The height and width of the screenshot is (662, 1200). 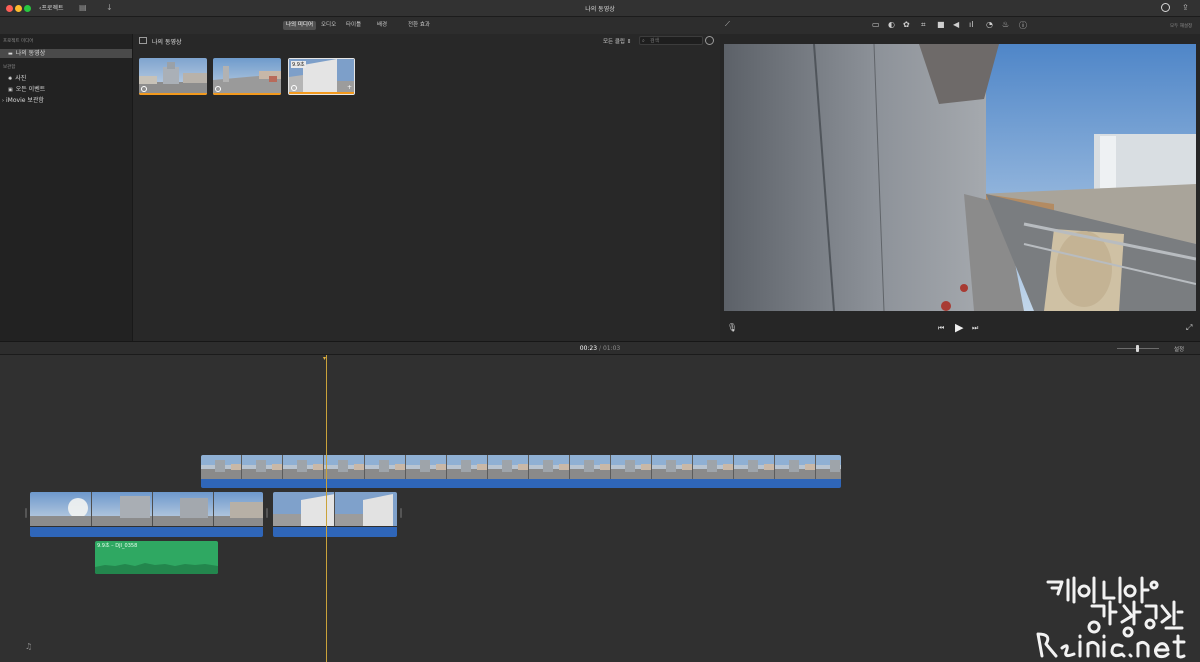 I want to click on speed-icon: ◔, so click(x=989, y=24).